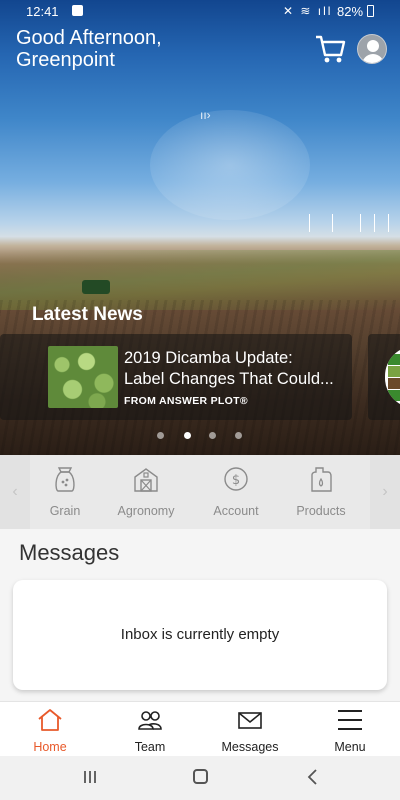 The height and width of the screenshot is (800, 400). What do you see at coordinates (89, 38) in the screenshot?
I see `greeting-line: Good Afternoon,` at bounding box center [89, 38].